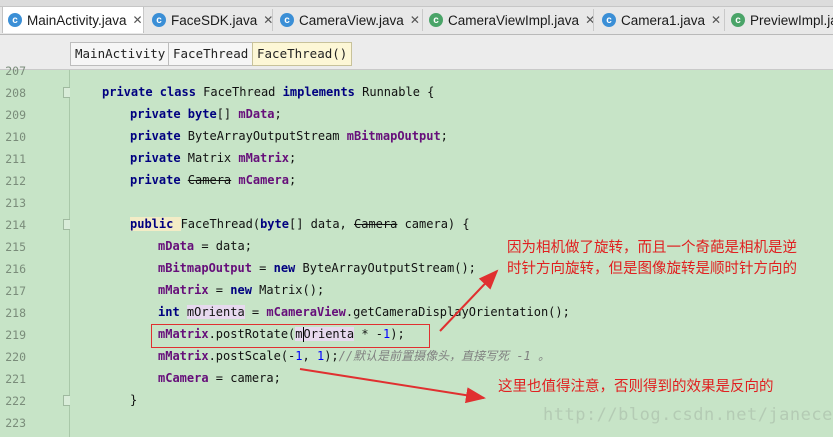  I want to click on watermark: http://blog.csdn.net/janecer, so click(688, 415).